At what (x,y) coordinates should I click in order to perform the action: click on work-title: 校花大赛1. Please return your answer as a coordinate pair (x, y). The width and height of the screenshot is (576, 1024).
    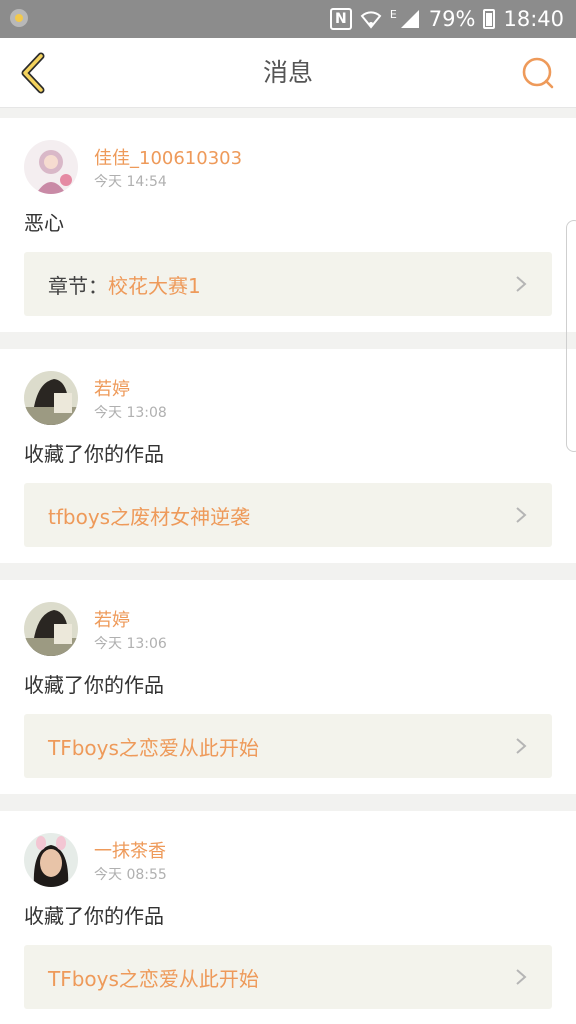
    Looking at the image, I should click on (154, 285).